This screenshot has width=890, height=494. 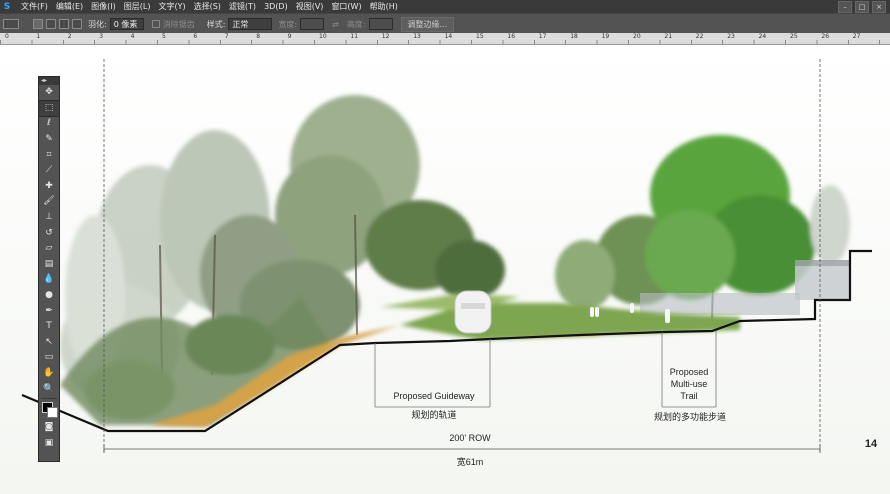 I want to click on ruler-label: 1, so click(x=38, y=36).